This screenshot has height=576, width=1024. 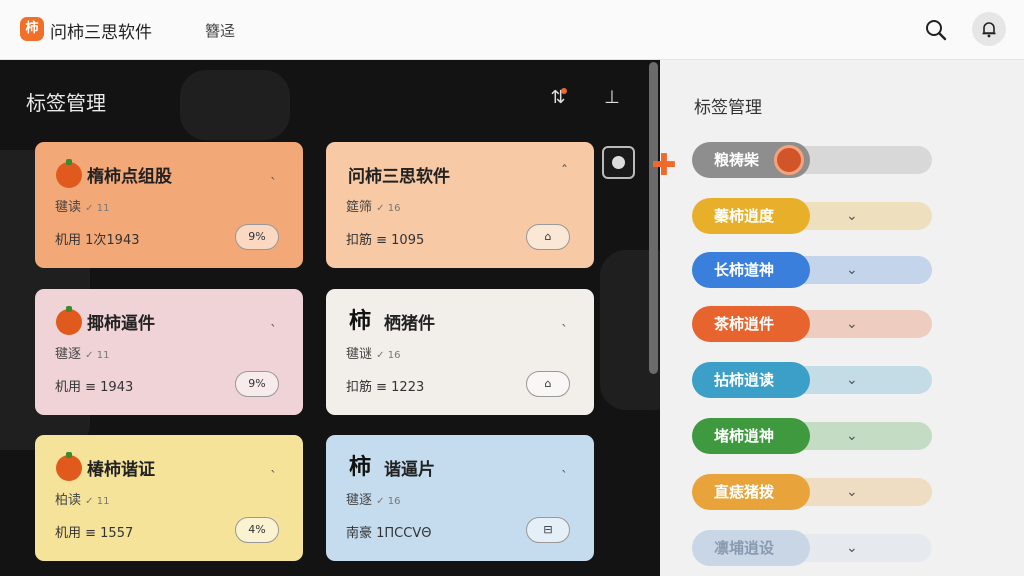 I want to click on nav-link: 簪迳, so click(x=220, y=30).